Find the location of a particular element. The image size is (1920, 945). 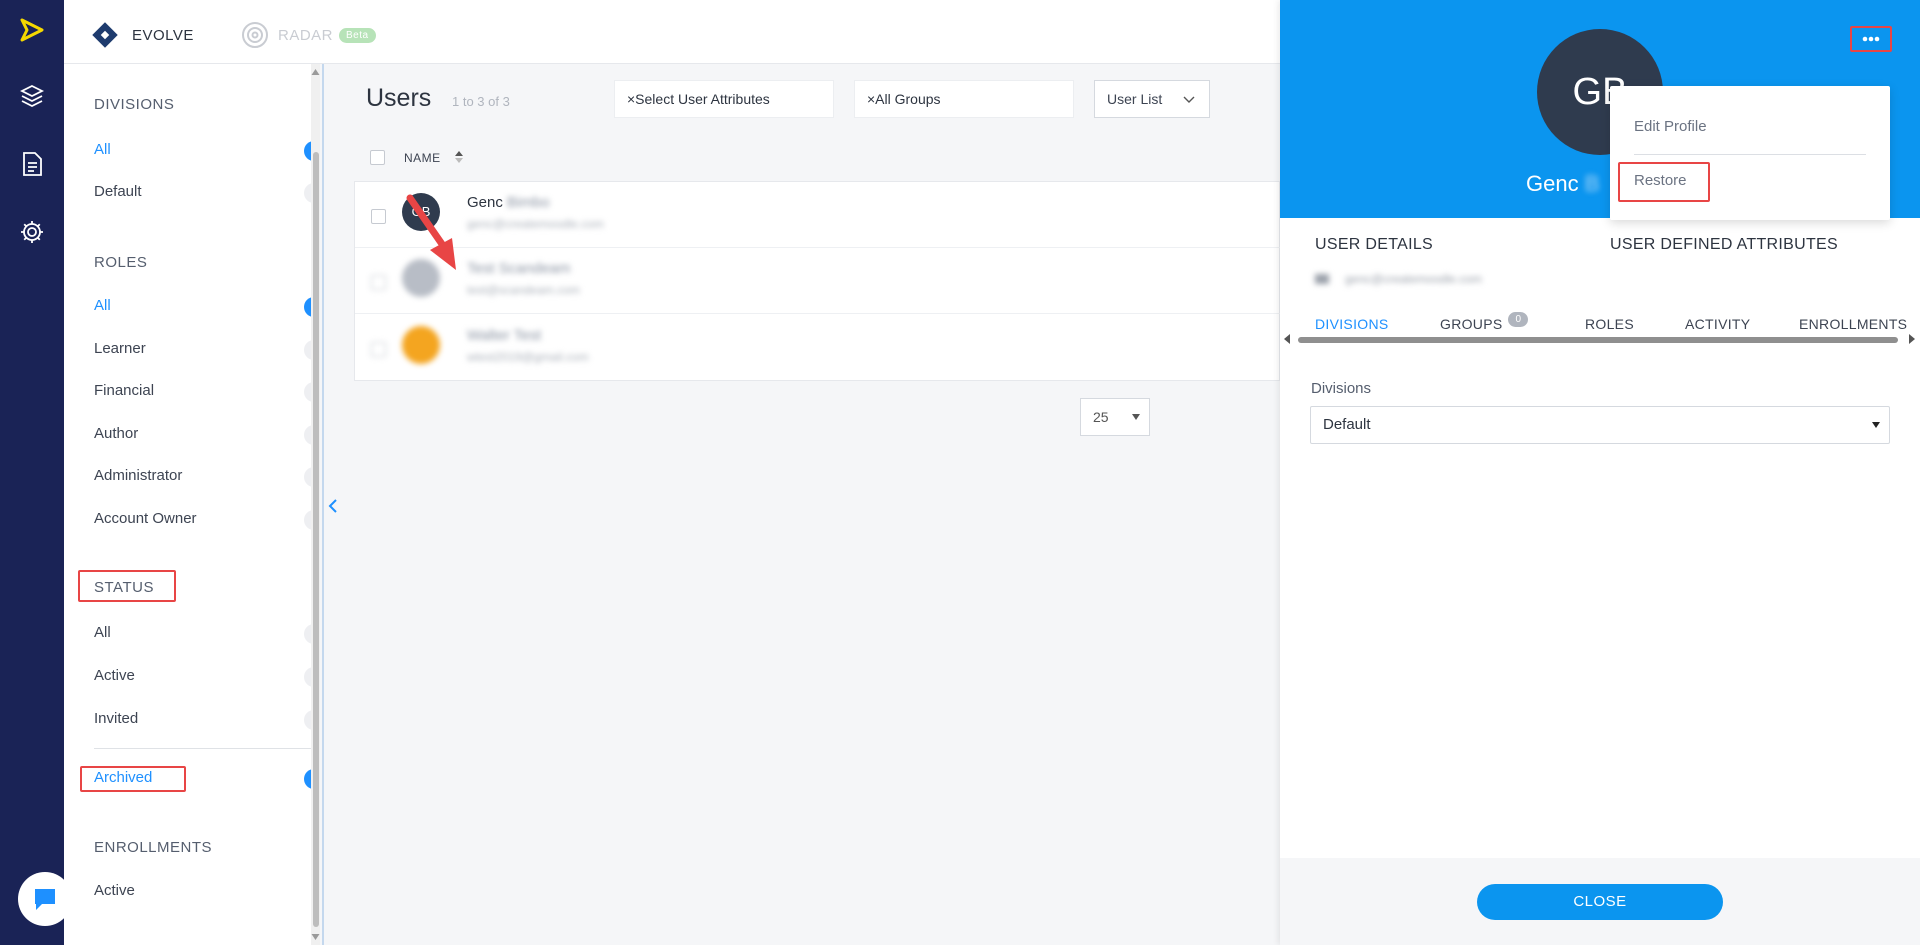

user-email: wtest2019@gmail.com is located at coordinates (528, 357).